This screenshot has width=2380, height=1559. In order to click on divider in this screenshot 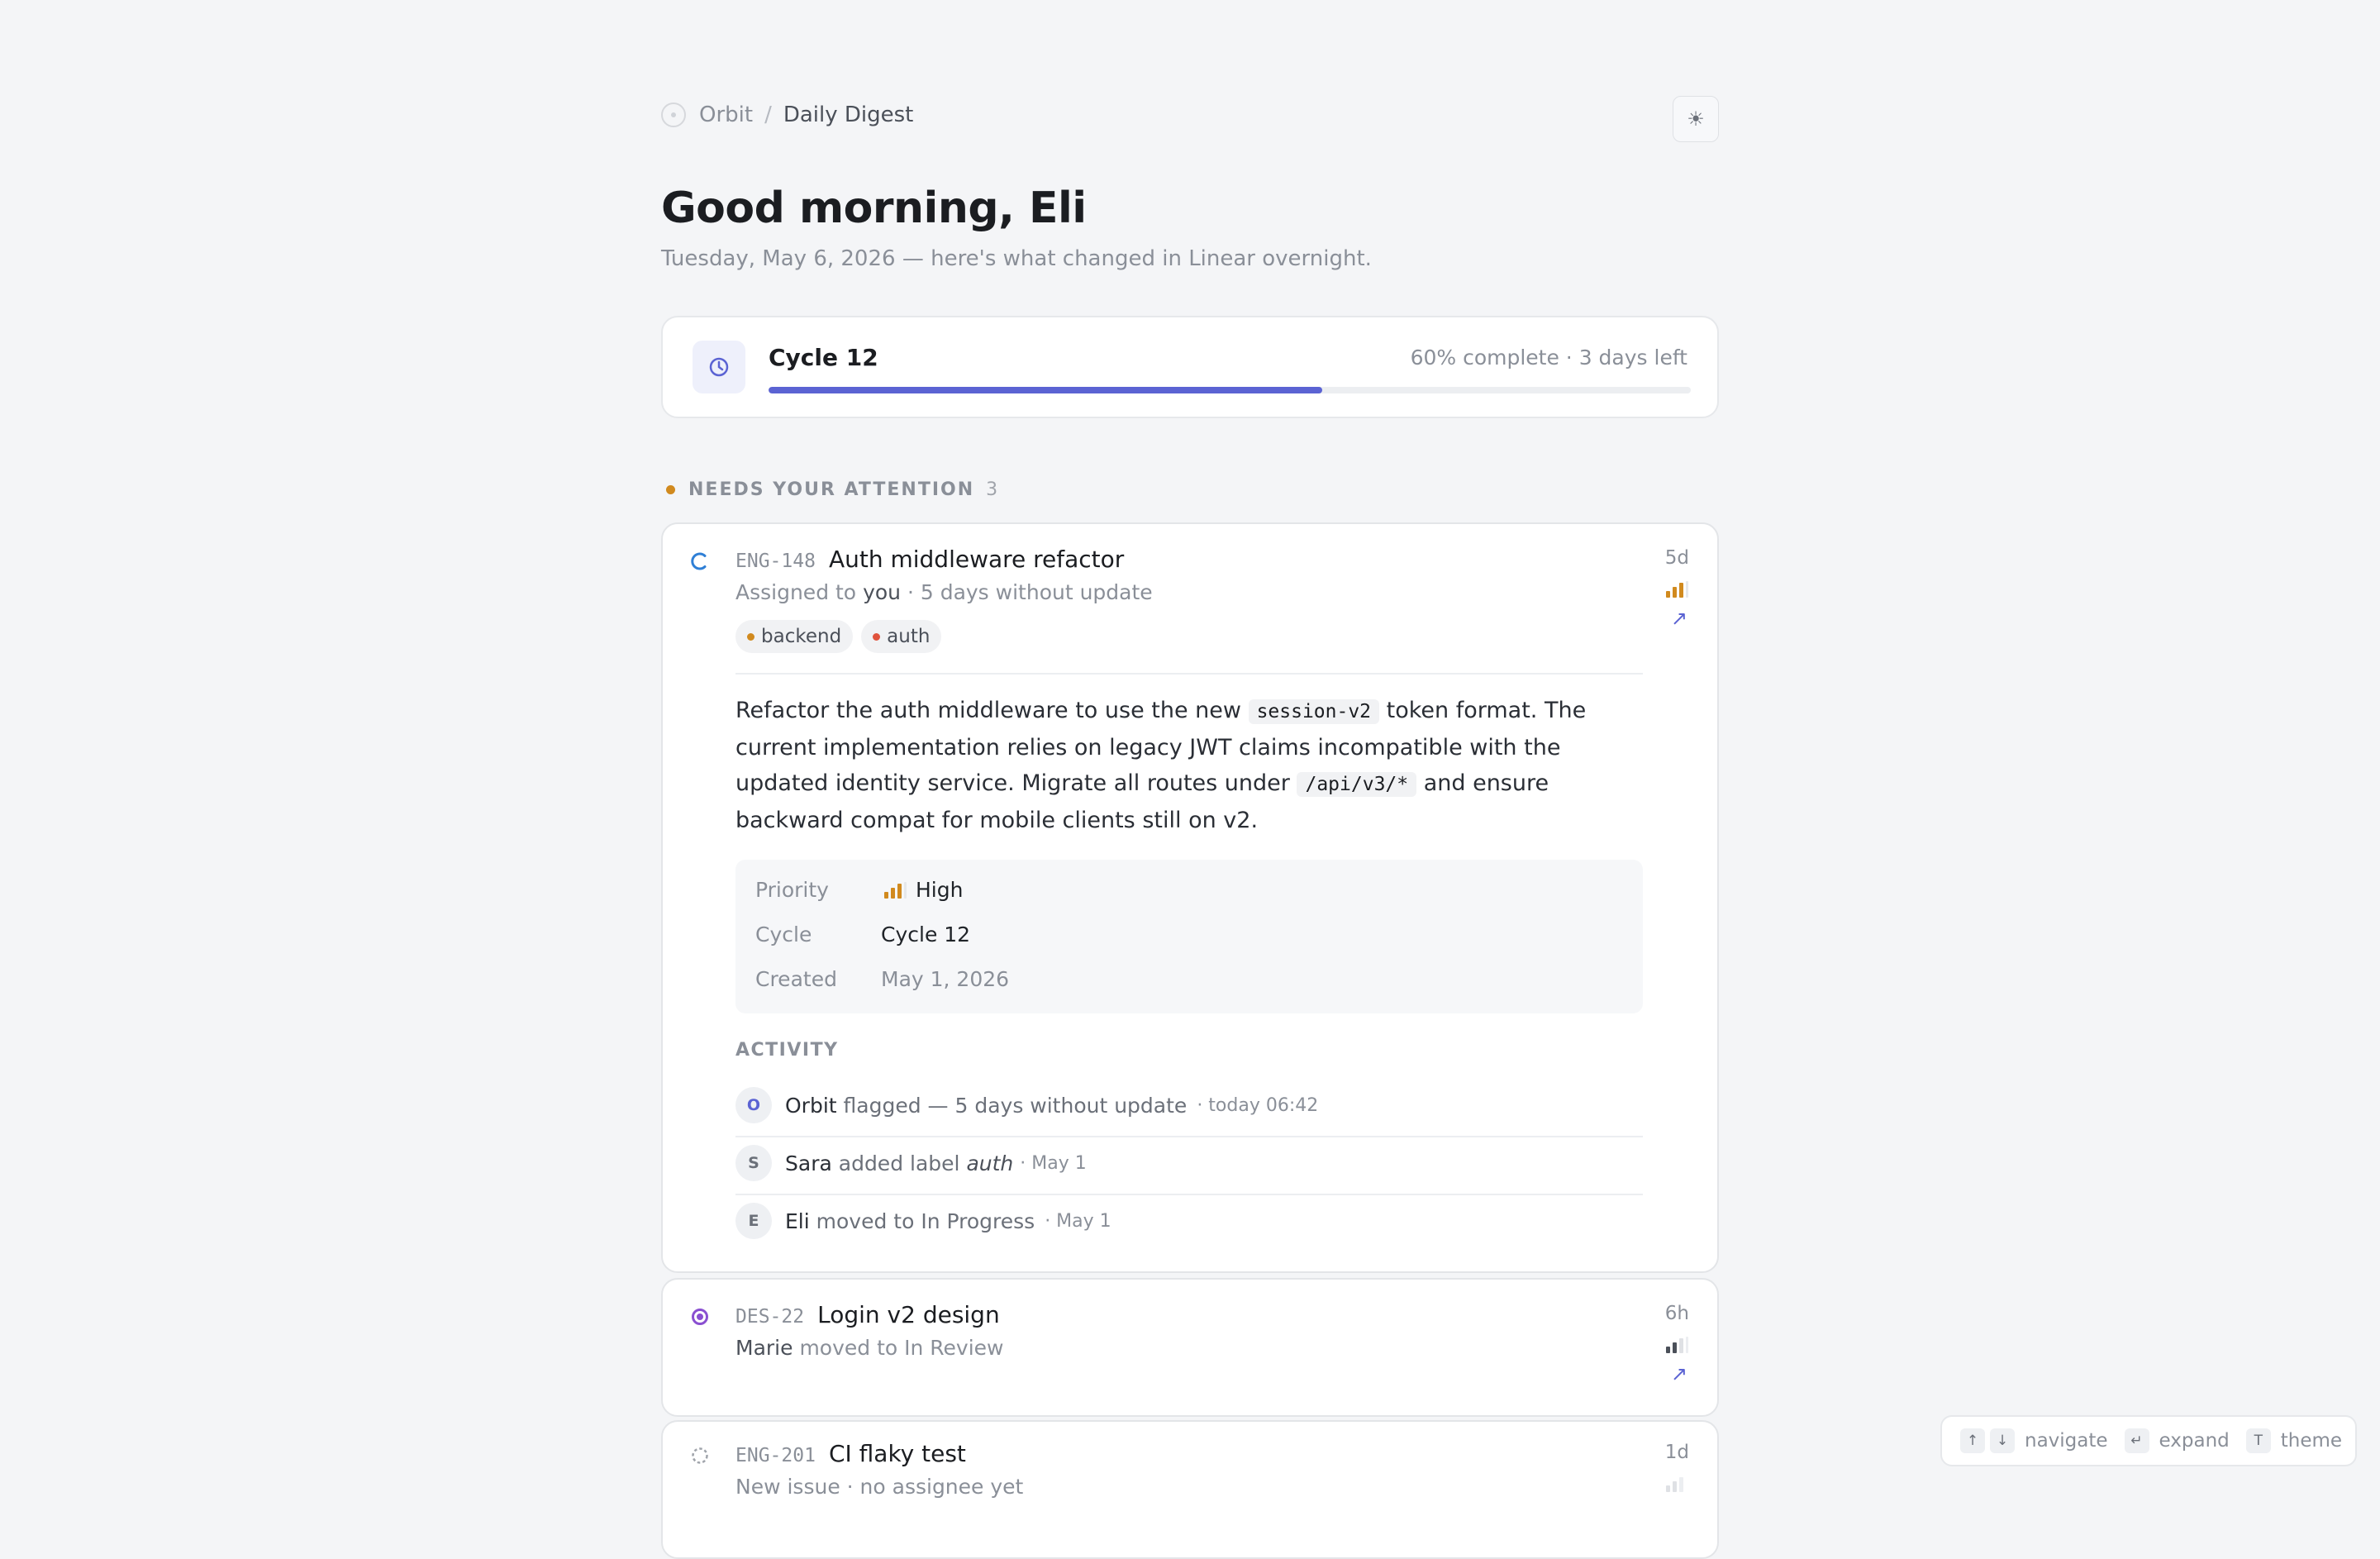, I will do `click(1189, 674)`.